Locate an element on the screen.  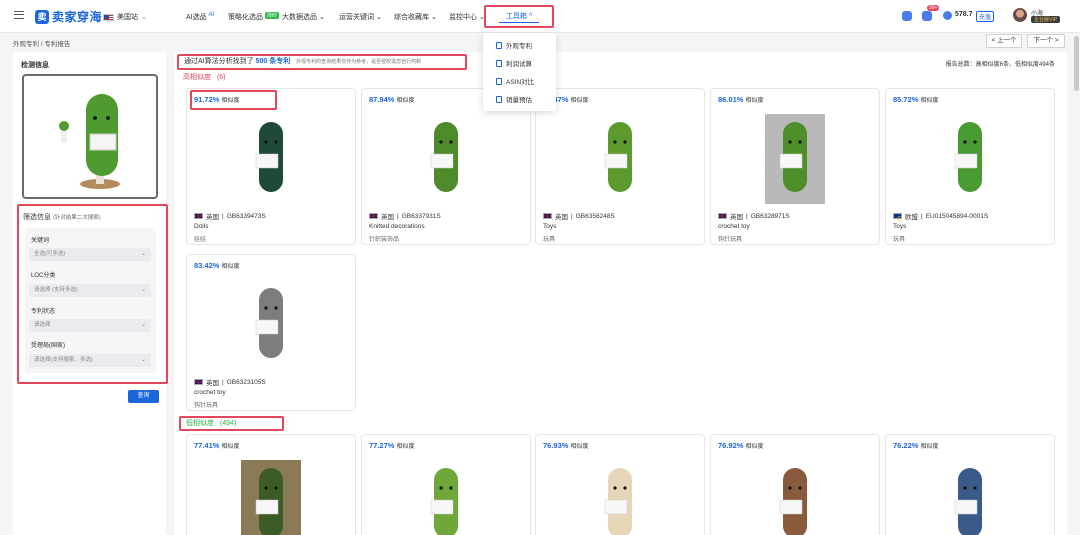
patent-title: Dolls is located at coordinates (201, 226).